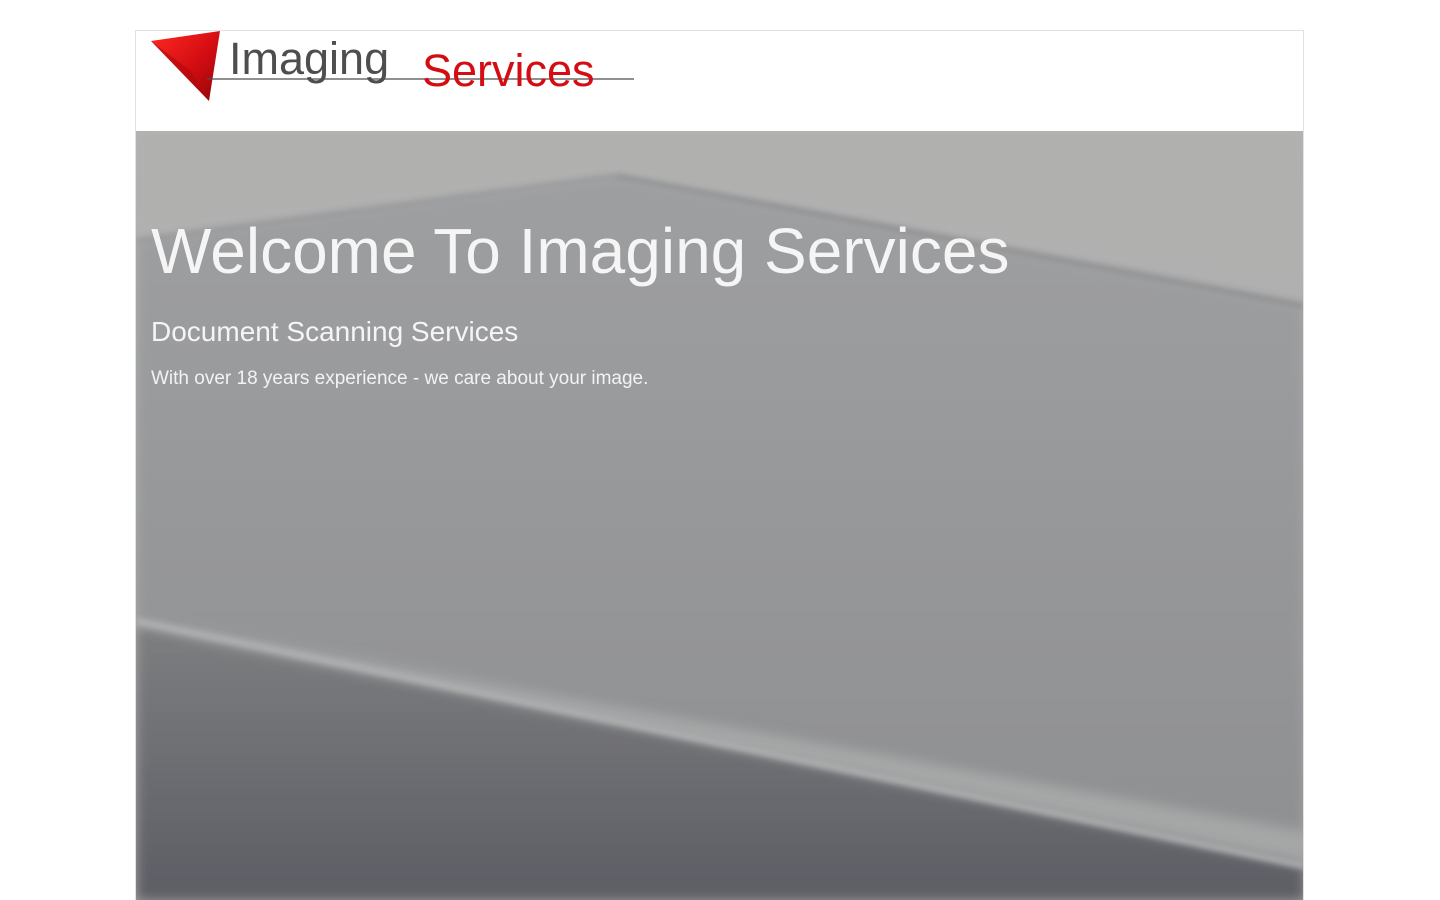  I want to click on logo-text-imaging: Imaging, so click(309, 58).